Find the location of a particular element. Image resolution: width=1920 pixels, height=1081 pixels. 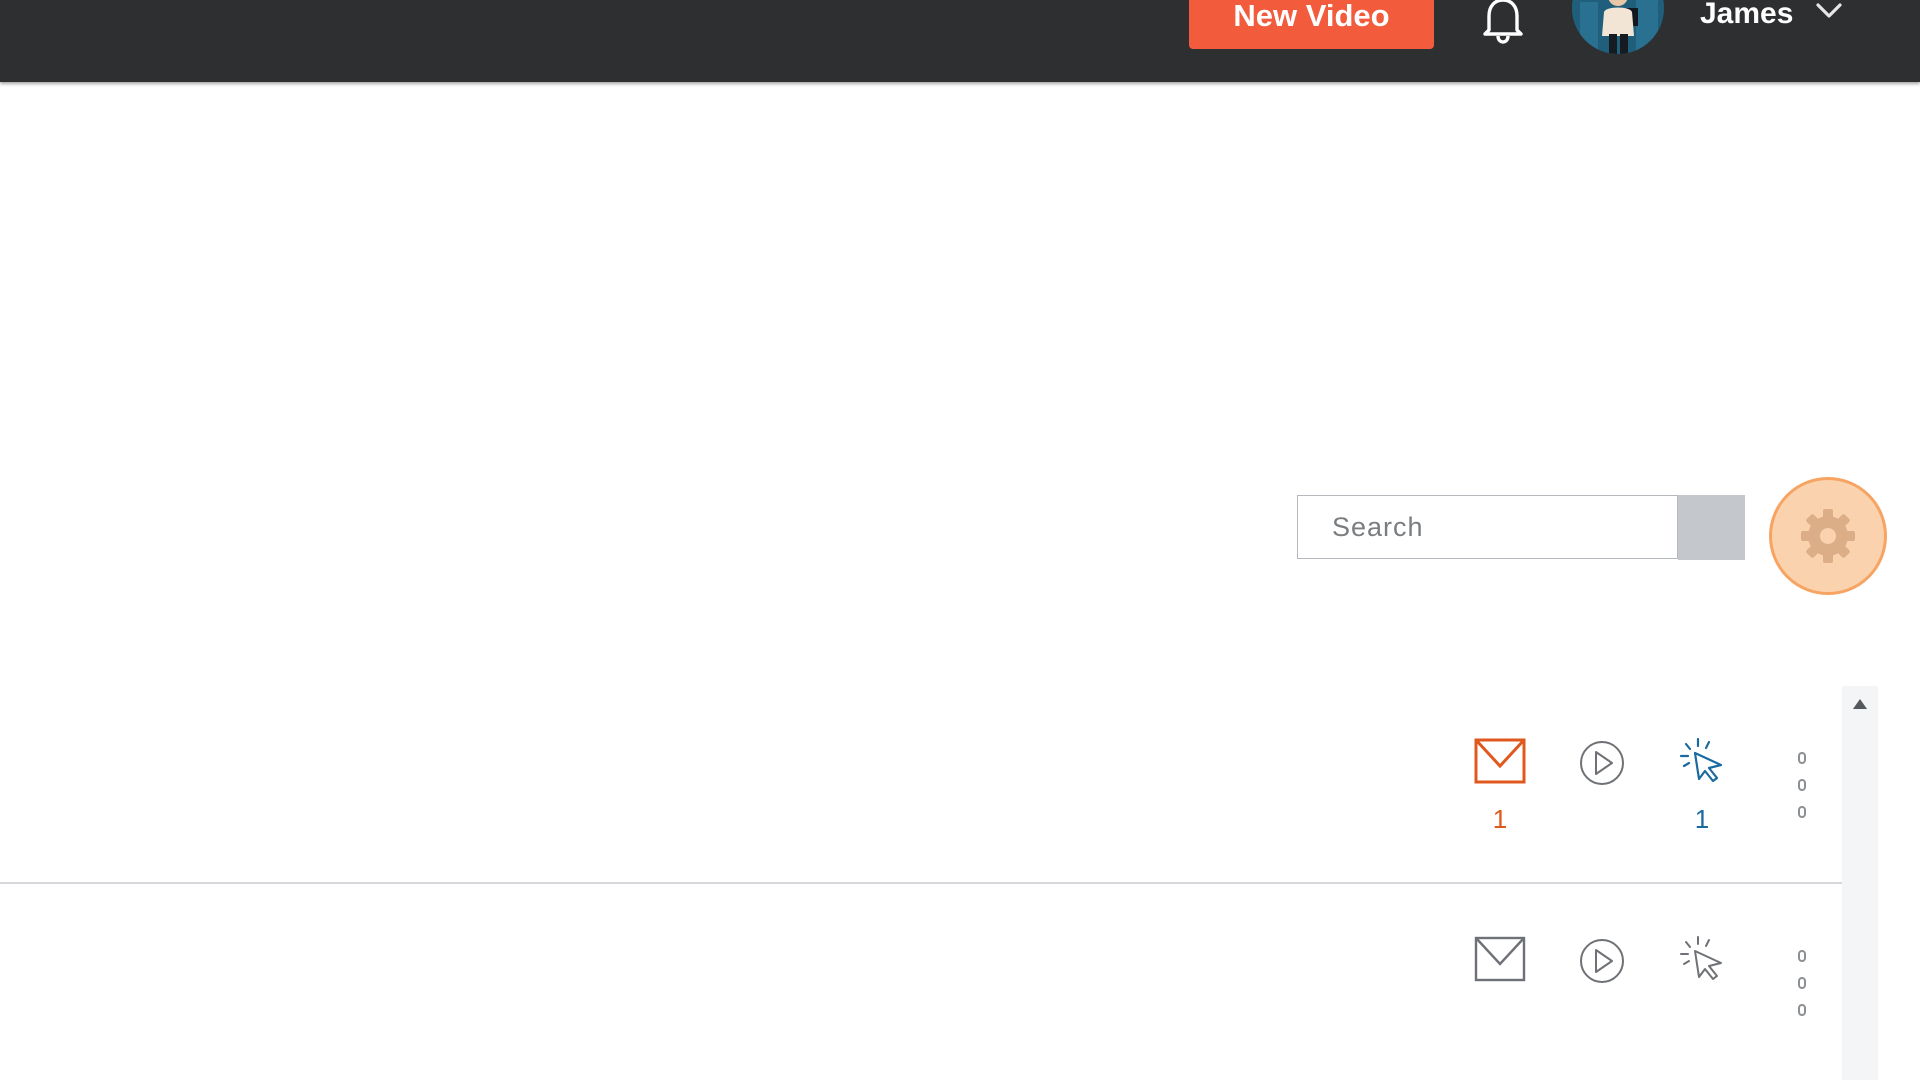

new-video-label: New Video is located at coordinates (1311, 16).